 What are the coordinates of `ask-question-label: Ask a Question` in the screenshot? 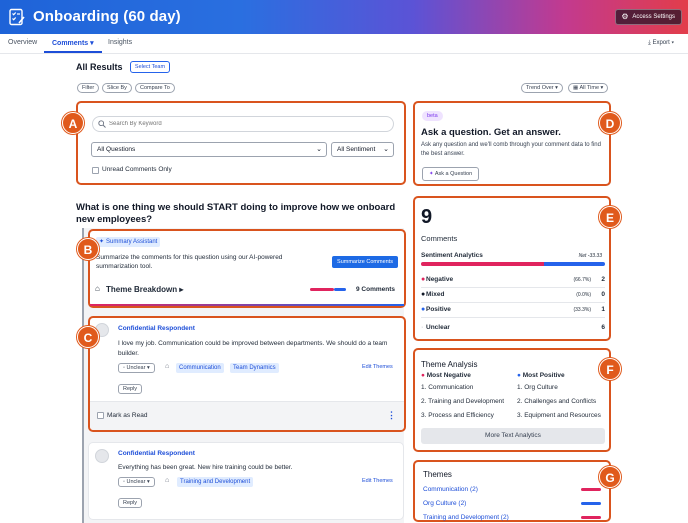 It's located at (453, 174).